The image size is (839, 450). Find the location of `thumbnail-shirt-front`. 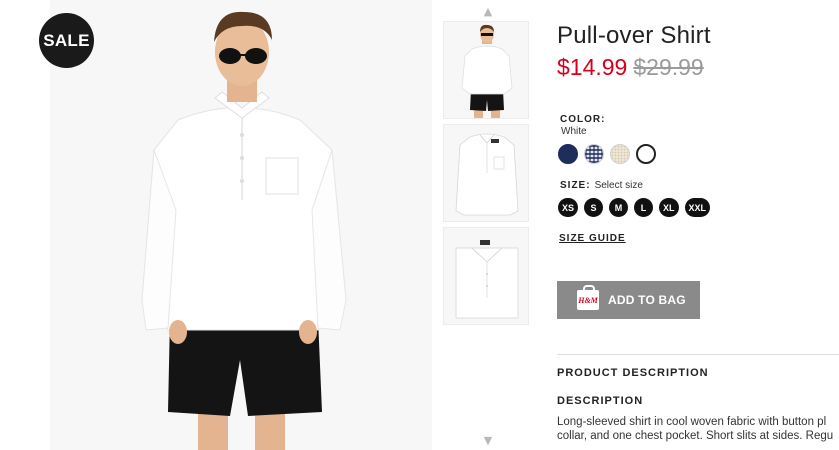

thumbnail-shirt-front is located at coordinates (486, 173).